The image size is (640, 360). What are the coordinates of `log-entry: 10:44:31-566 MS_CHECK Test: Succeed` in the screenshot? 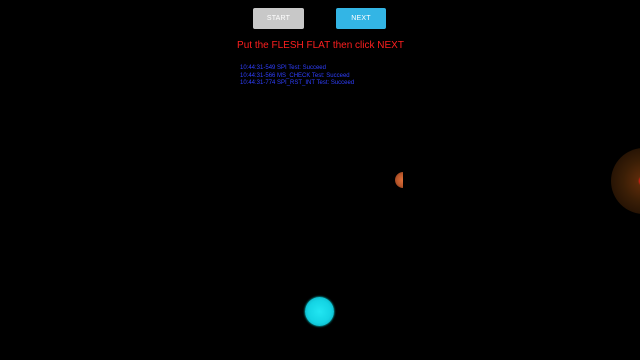 It's located at (295, 75).